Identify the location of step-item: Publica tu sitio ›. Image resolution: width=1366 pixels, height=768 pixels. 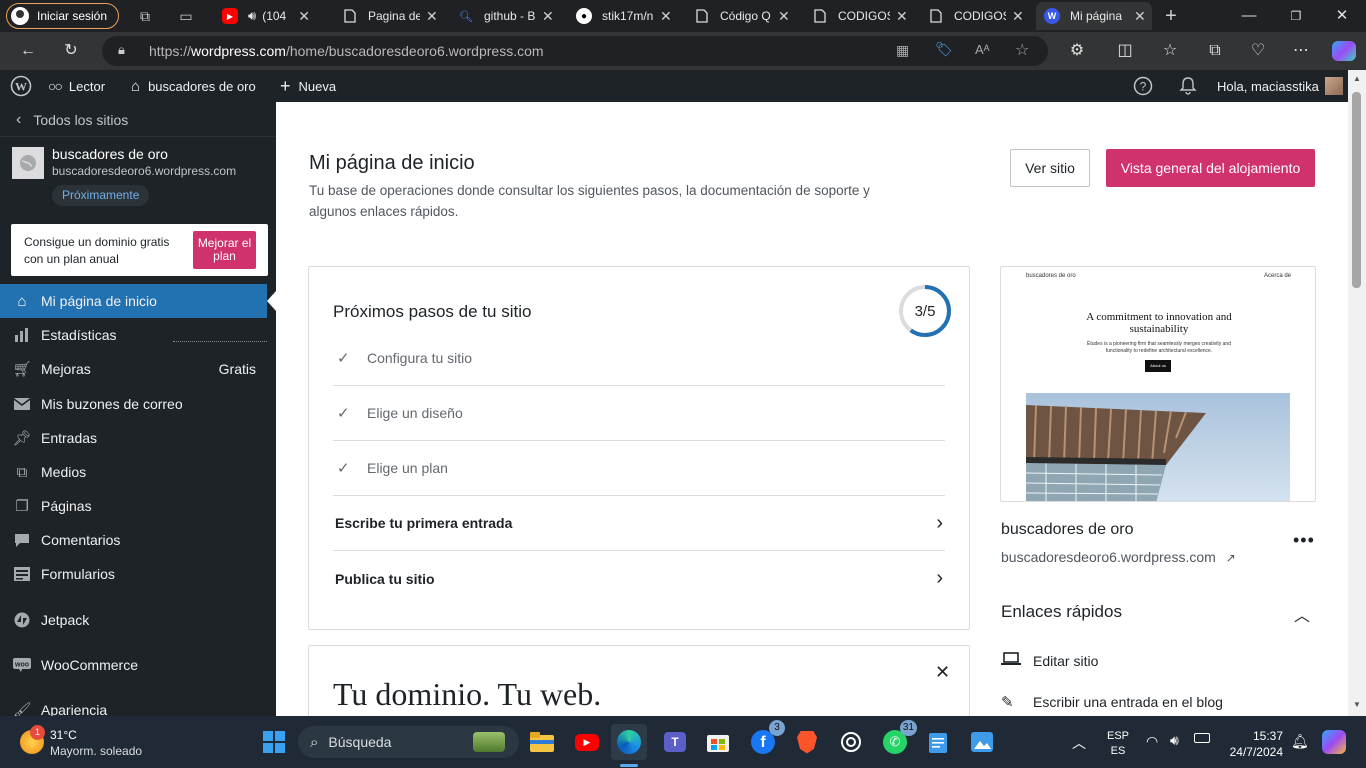
(639, 578).